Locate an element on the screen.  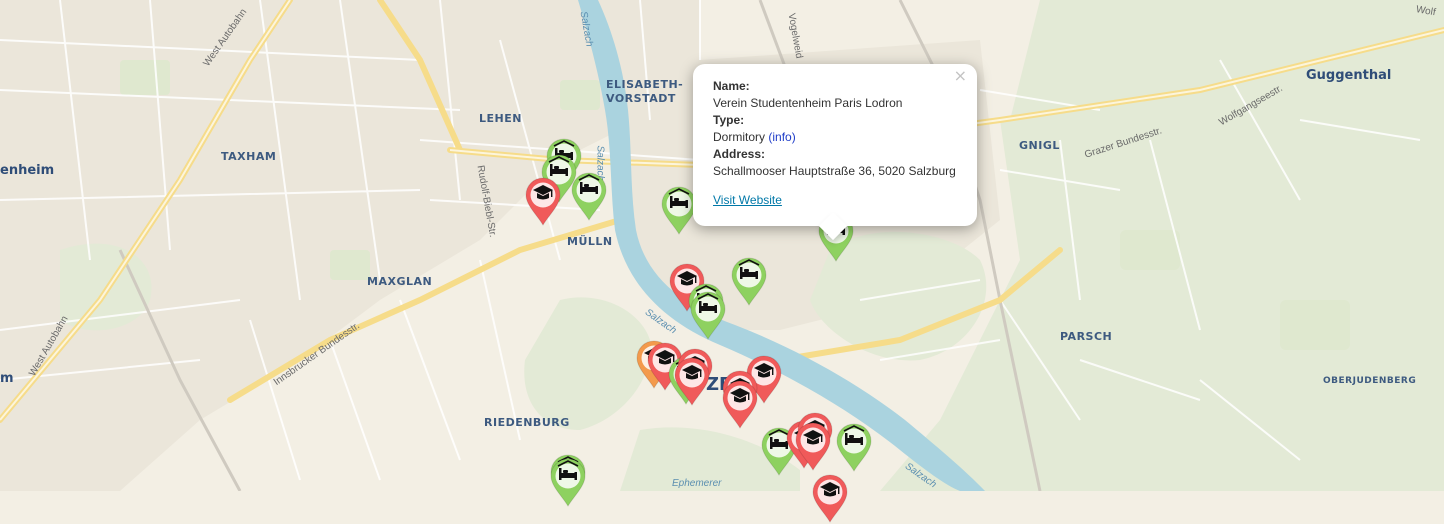
popup-name-label: Name: is located at coordinates (731, 86).